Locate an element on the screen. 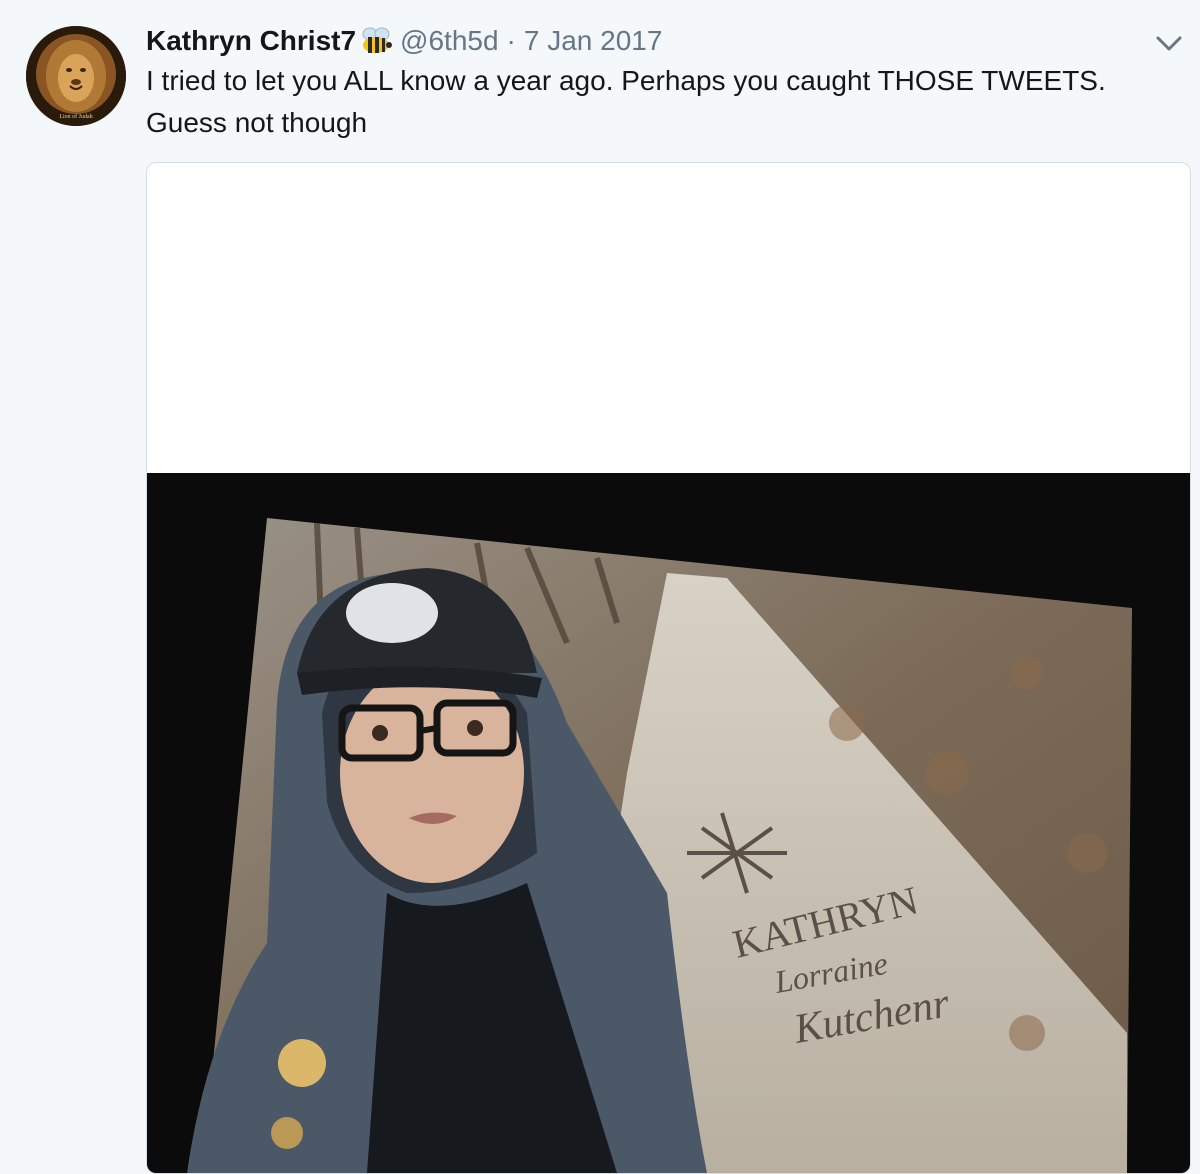  display-name: Kathryn Christ7 is located at coordinates (251, 41).